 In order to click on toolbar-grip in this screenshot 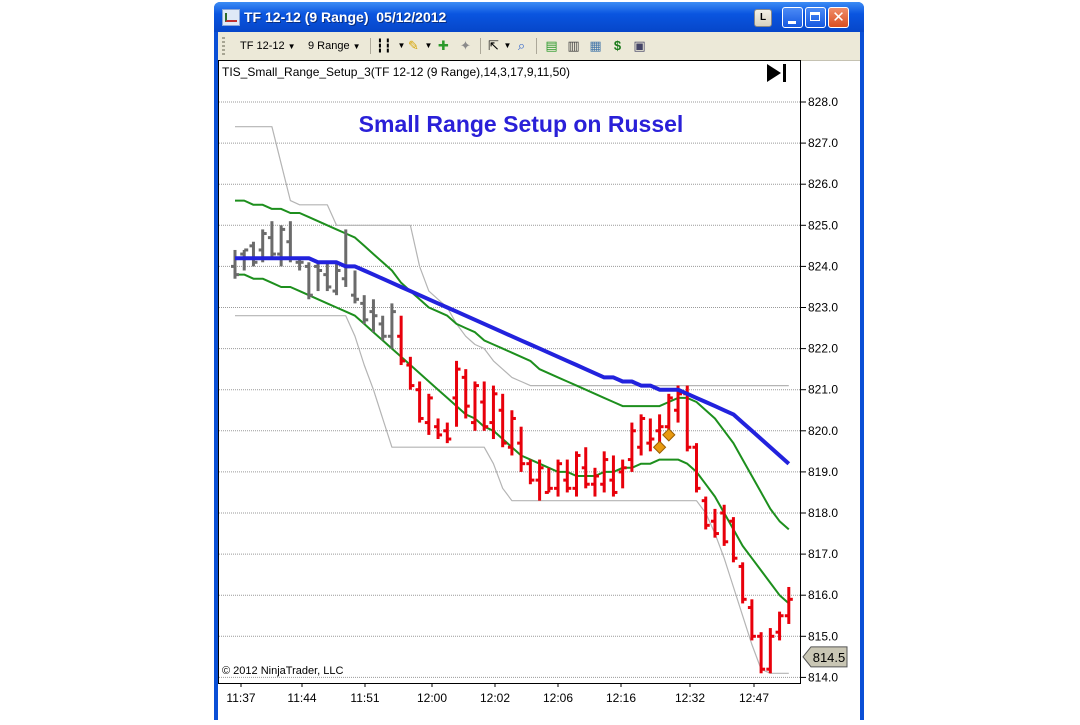, I will do `click(223, 46)`.